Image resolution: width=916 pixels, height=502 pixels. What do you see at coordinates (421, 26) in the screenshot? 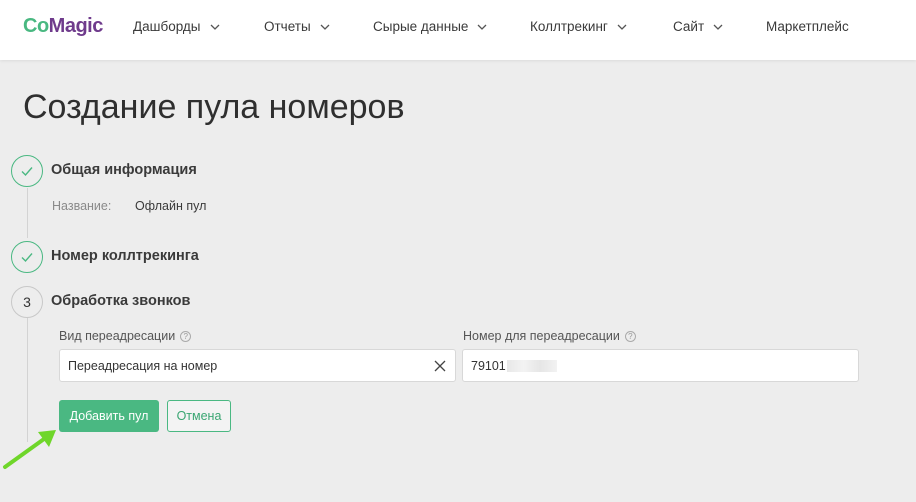
I see `nav-item-label: Сырые данные` at bounding box center [421, 26].